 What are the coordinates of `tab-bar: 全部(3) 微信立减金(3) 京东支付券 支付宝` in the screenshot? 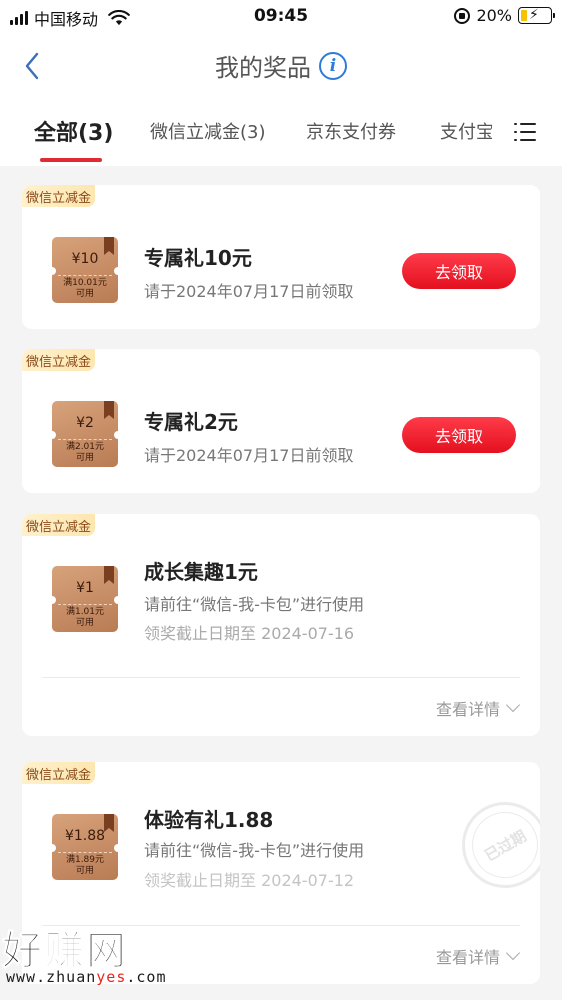 It's located at (281, 133).